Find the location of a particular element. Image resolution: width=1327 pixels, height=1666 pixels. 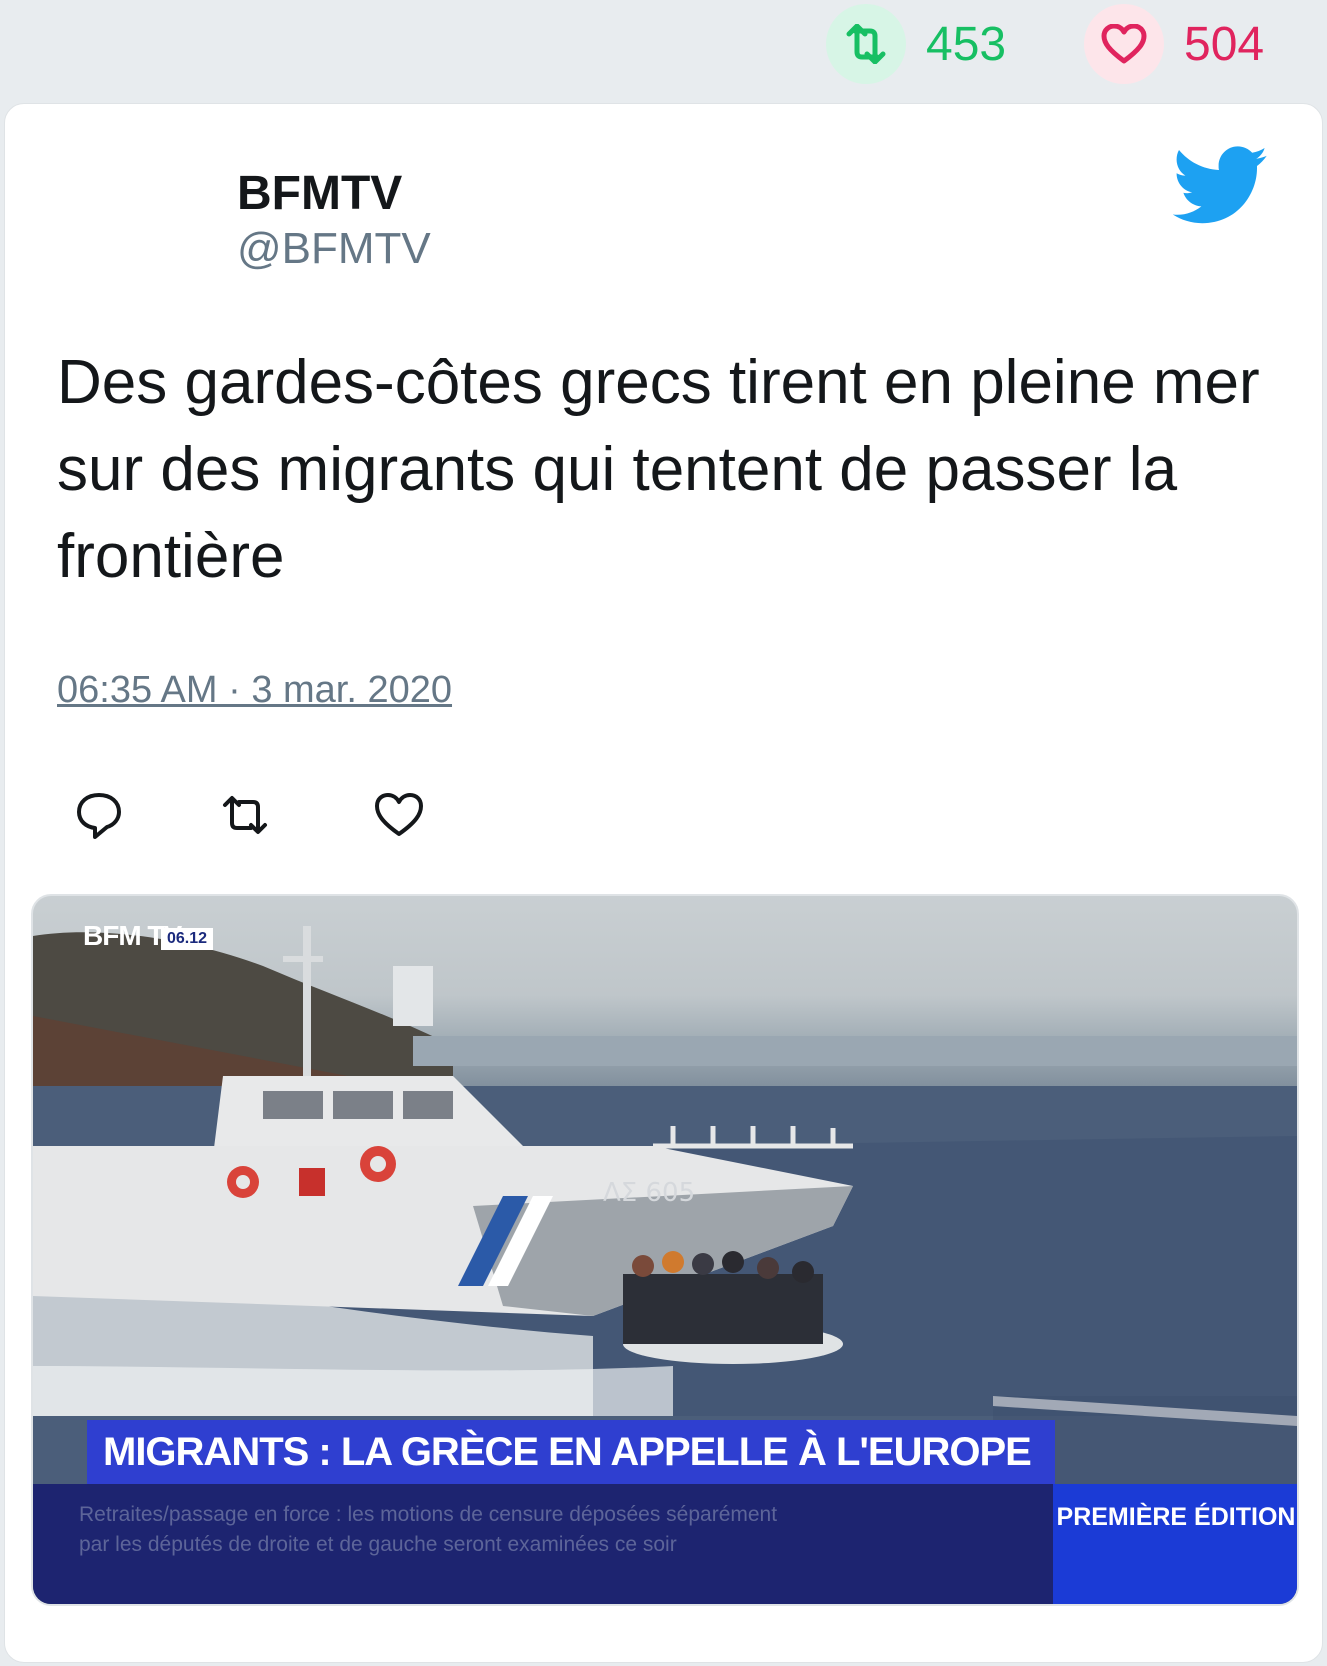

author-handle: @BFMTV is located at coordinates (334, 249).